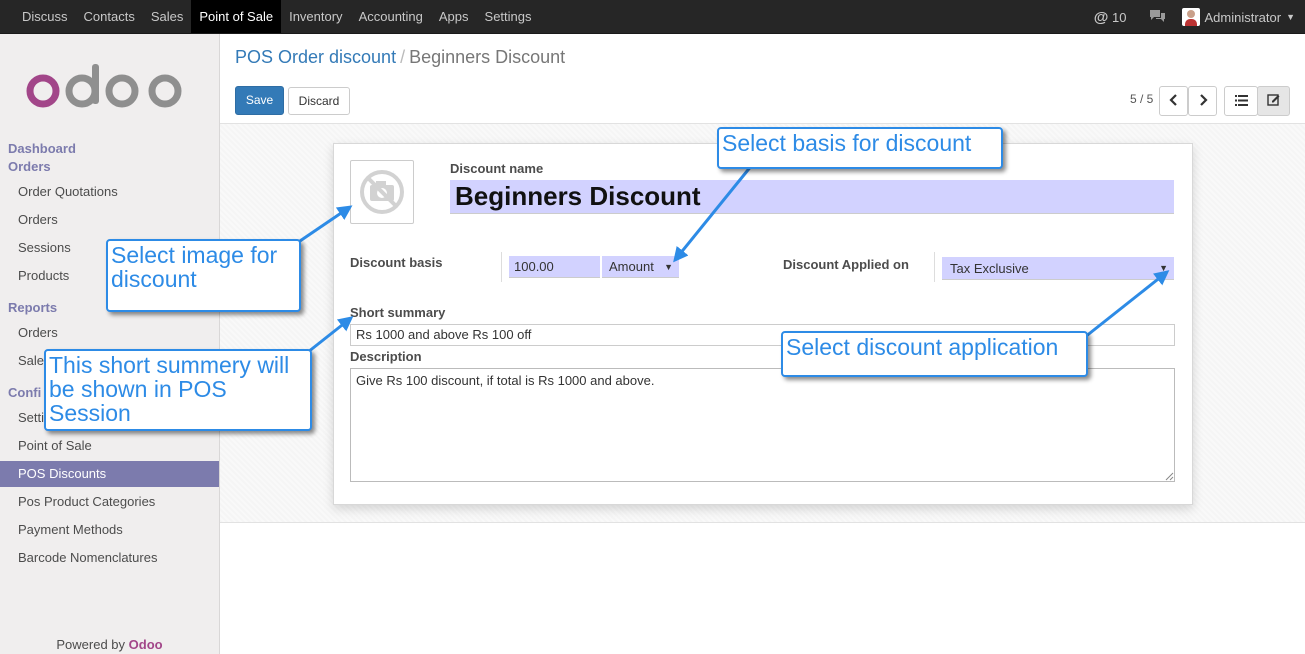 This screenshot has width=1305, height=654. I want to click on discount-applied-on-label: Discount Applied on, so click(846, 264).